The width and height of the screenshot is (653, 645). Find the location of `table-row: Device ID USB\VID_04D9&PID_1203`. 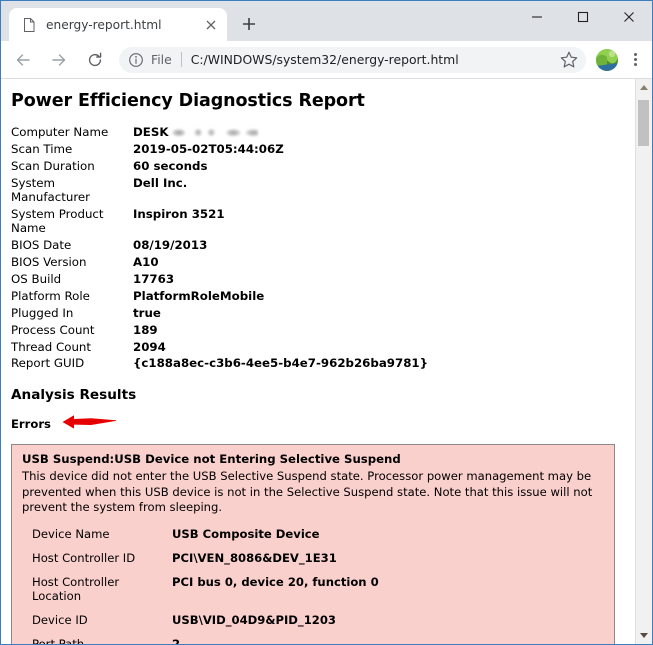

table-row: Device ID USB\VID_04D9&PID_1203 is located at coordinates (205, 620).